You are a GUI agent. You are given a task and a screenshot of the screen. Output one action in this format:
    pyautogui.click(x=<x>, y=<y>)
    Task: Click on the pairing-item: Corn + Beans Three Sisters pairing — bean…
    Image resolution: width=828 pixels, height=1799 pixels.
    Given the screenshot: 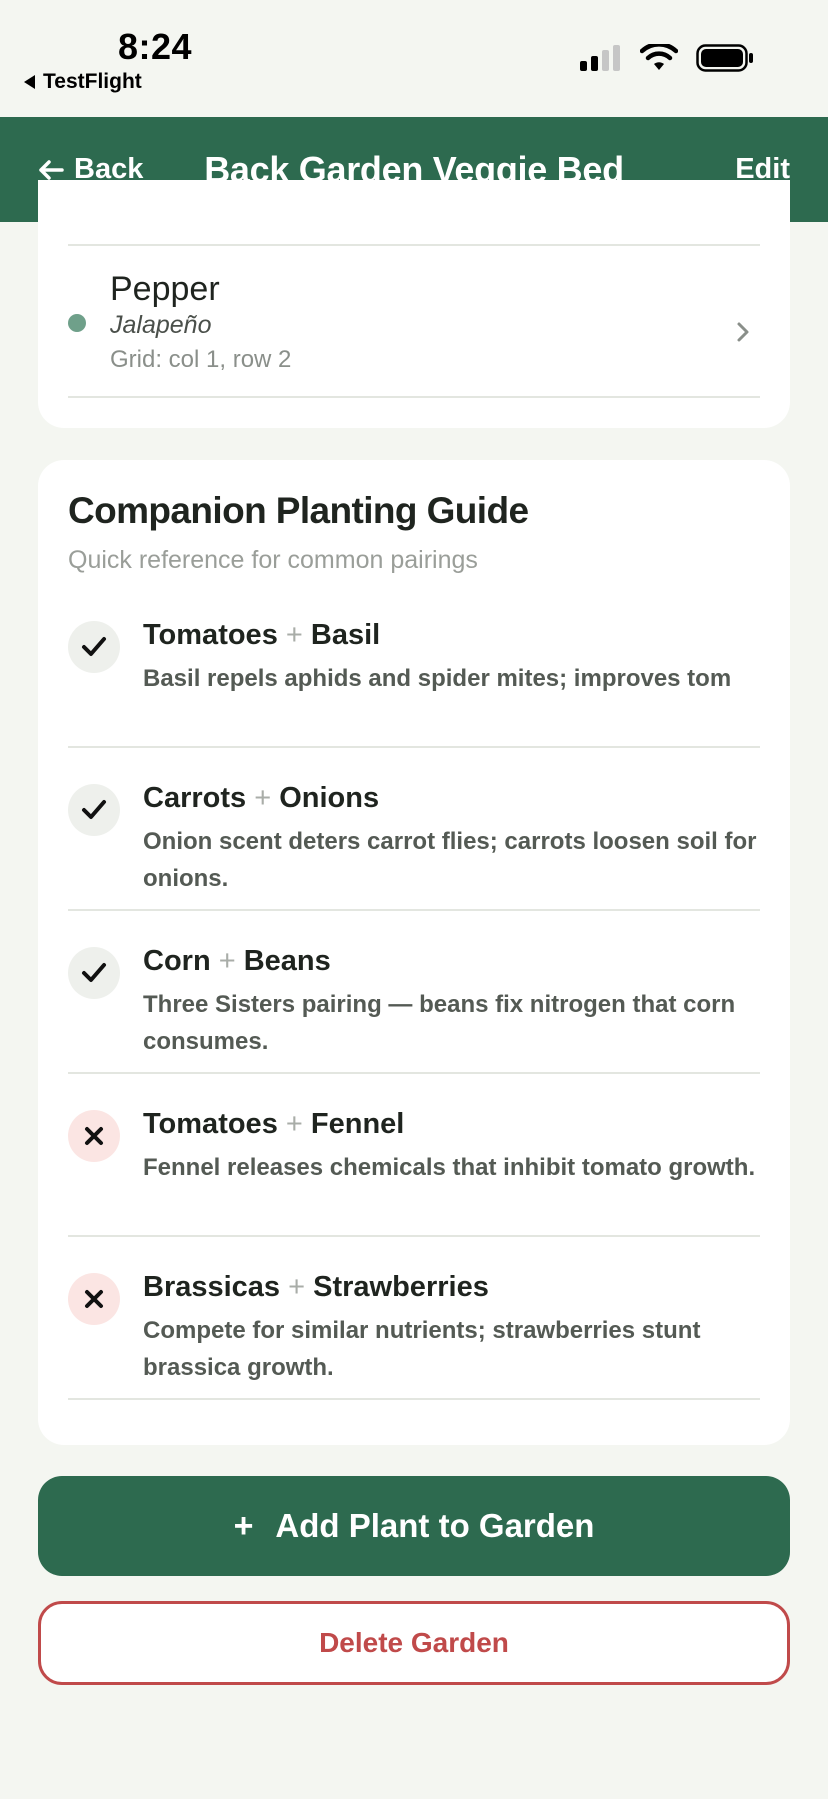 What is the action you would take?
    pyautogui.click(x=414, y=992)
    